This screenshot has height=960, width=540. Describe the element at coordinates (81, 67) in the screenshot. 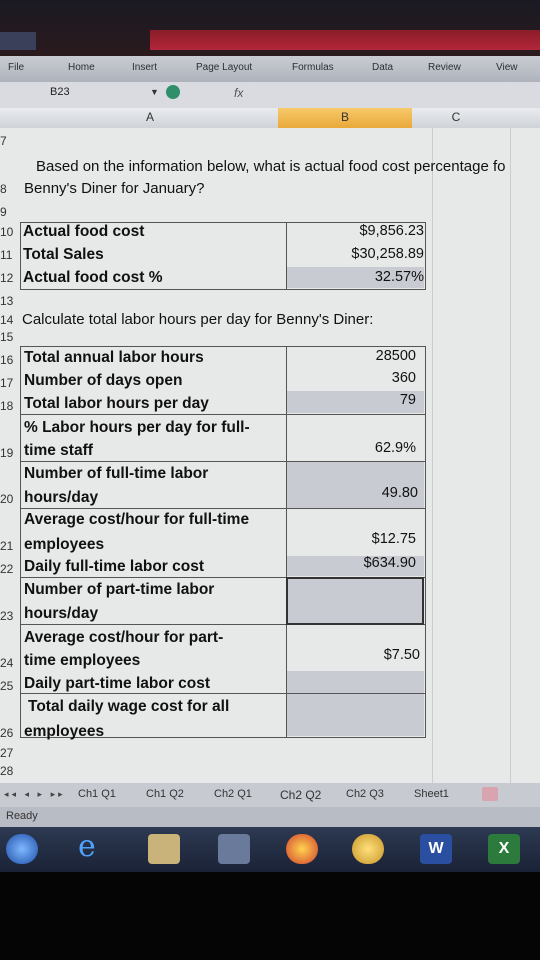

I see `tab-home: Home` at that location.